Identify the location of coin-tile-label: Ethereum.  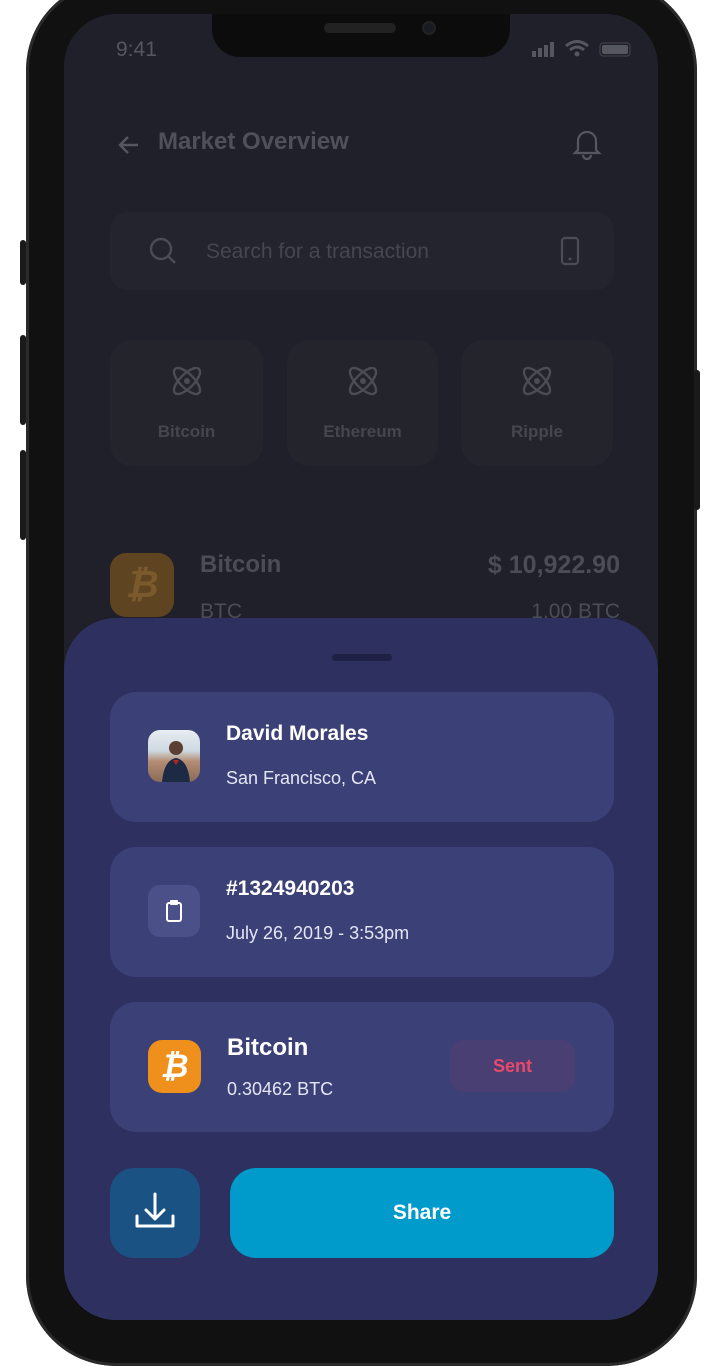
(362, 431).